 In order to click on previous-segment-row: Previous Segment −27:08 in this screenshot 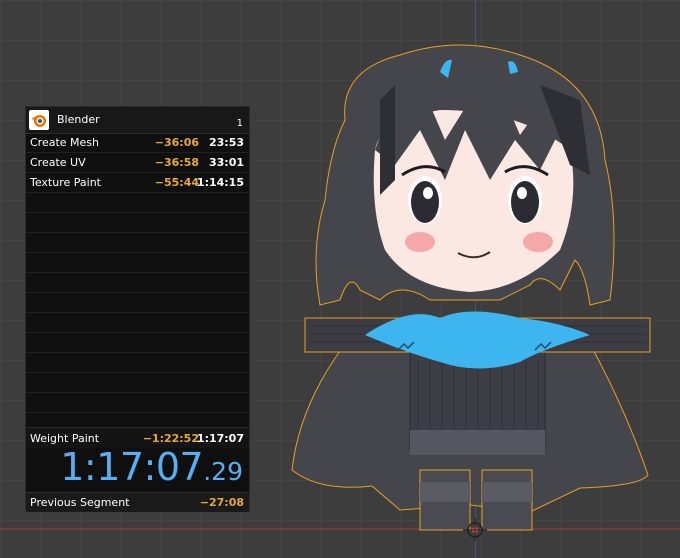, I will do `click(137, 502)`.